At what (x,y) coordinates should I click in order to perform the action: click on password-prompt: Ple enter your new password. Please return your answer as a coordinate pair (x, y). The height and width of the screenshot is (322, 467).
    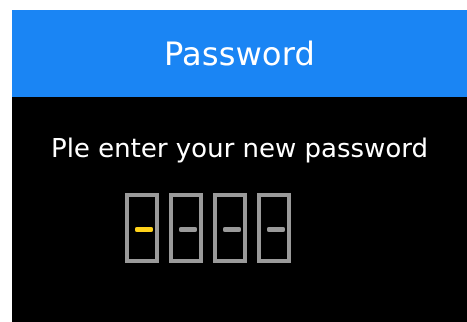
    Looking at the image, I should click on (239, 149).